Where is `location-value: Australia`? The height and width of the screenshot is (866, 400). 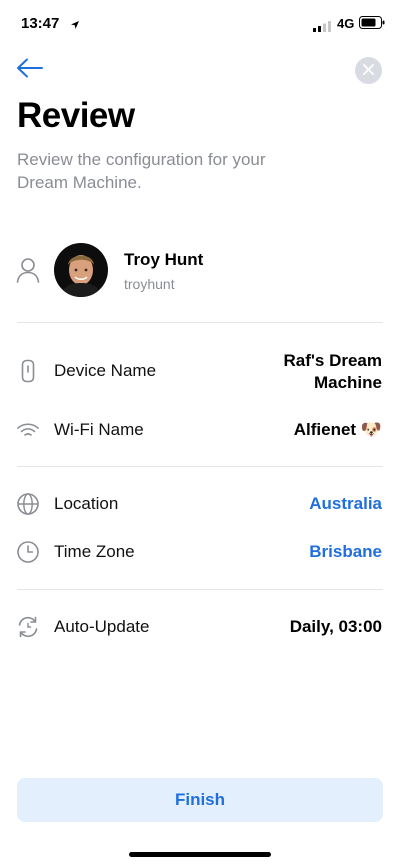
location-value: Australia is located at coordinates (345, 504).